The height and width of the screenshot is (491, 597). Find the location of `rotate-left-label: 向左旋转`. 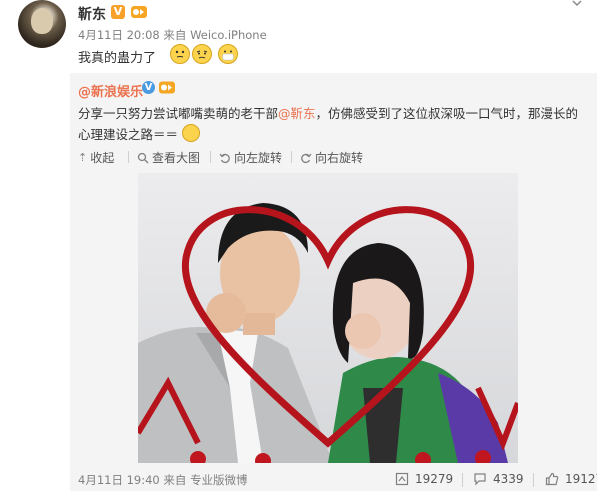

rotate-left-label: 向左旋转 is located at coordinates (258, 158).